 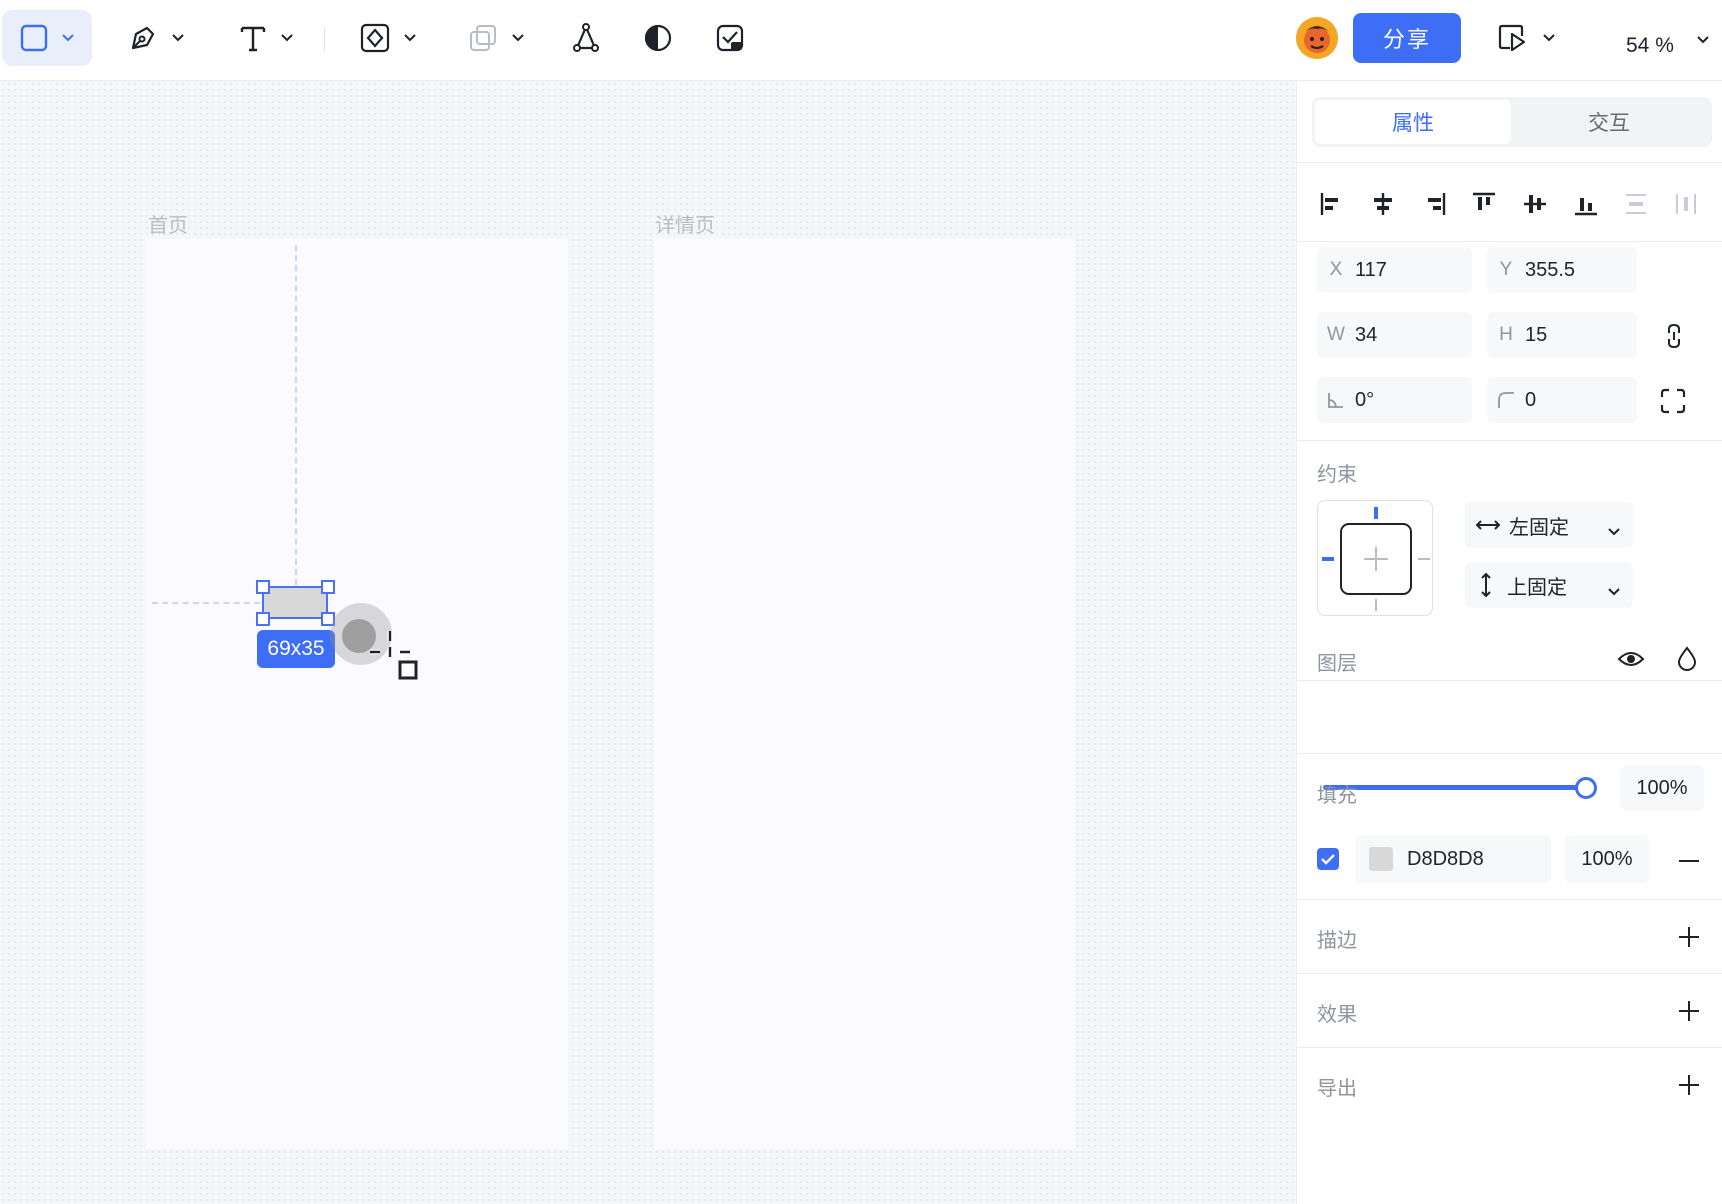 I want to click on layer-opacity-field: 100%, so click(x=1662, y=788).